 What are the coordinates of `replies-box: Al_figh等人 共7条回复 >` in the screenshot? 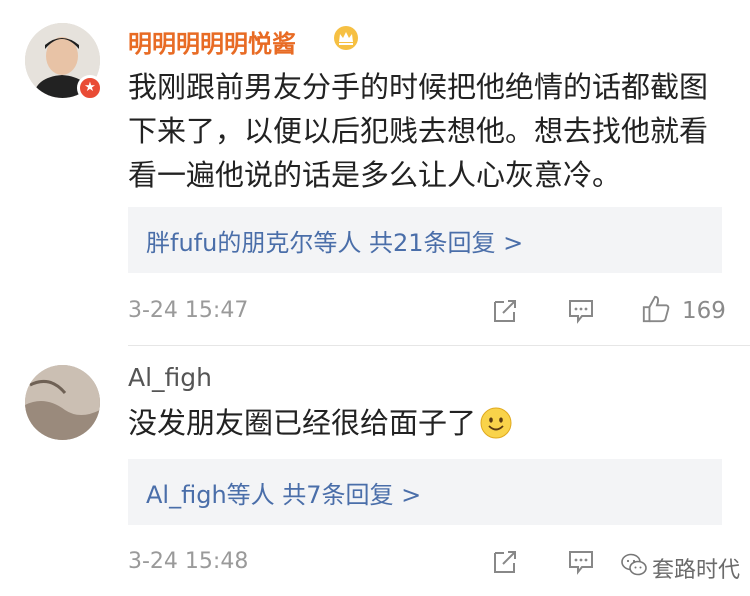 It's located at (425, 492).